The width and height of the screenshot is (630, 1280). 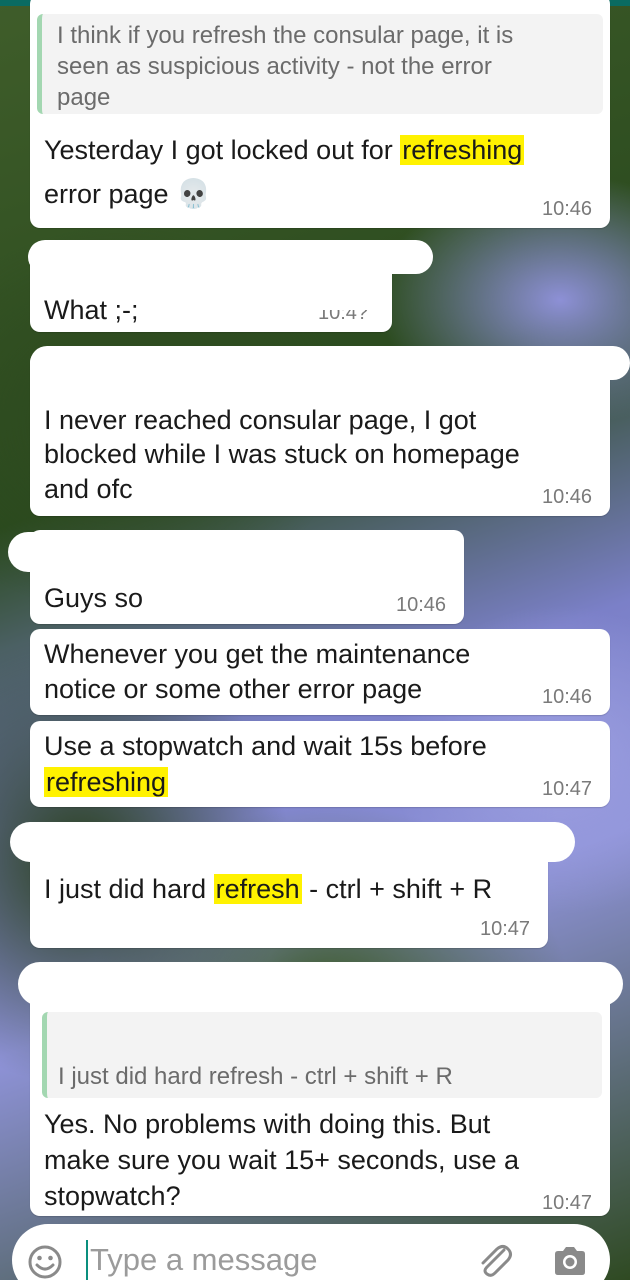 What do you see at coordinates (94, 598) in the screenshot?
I see `message-text: Guys so` at bounding box center [94, 598].